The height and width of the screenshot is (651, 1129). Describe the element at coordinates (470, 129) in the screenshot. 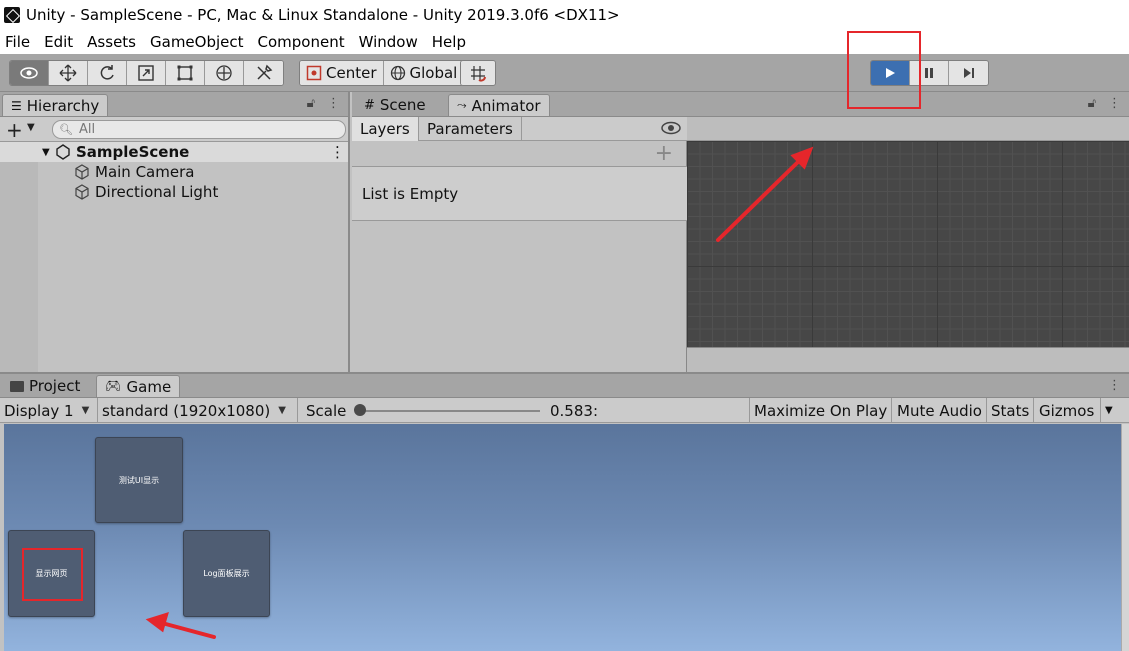

I see `tab-parameters: Parameters` at that location.